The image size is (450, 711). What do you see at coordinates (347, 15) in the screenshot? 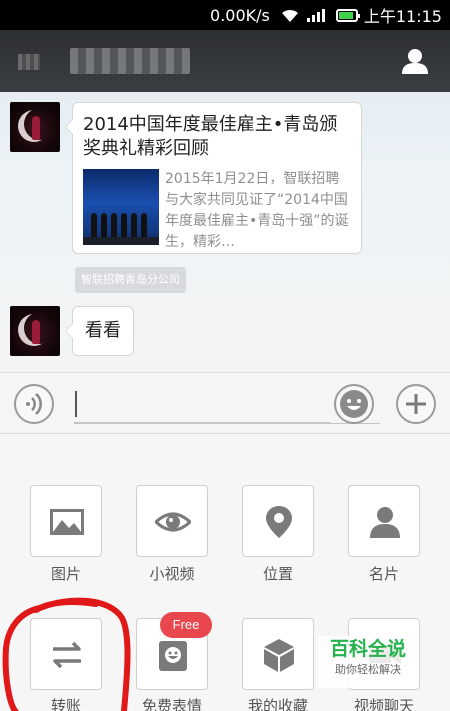
I see `battery-icon` at bounding box center [347, 15].